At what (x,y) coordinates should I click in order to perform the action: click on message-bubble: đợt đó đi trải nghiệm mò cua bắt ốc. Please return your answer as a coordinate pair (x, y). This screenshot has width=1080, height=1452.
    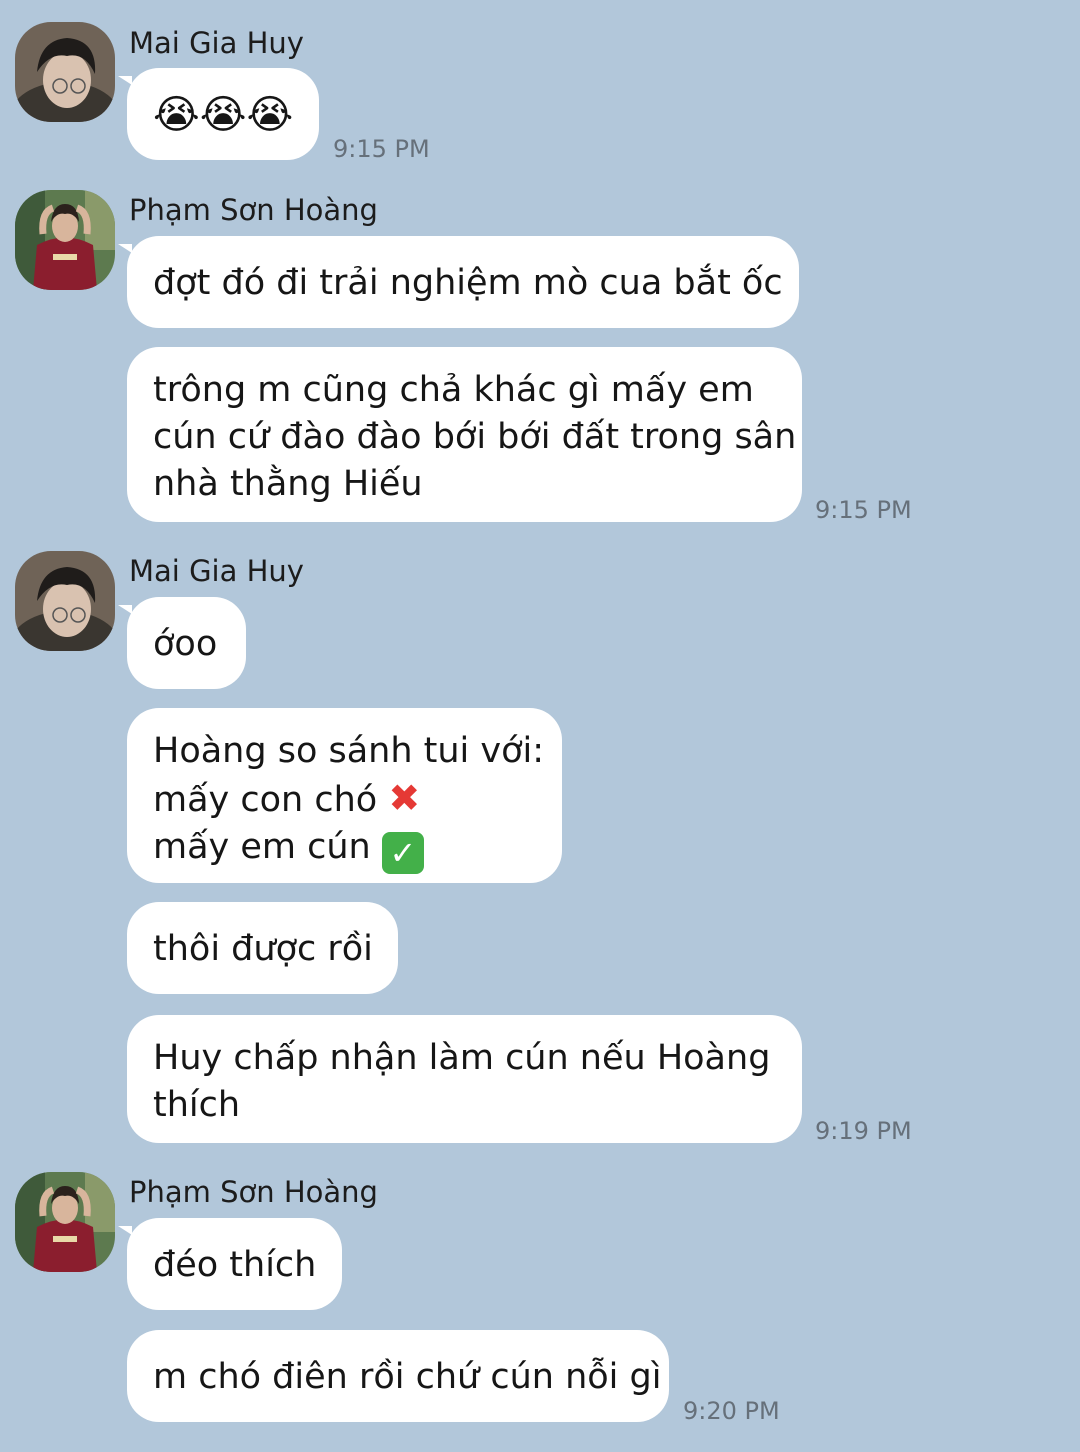
    Looking at the image, I should click on (458, 282).